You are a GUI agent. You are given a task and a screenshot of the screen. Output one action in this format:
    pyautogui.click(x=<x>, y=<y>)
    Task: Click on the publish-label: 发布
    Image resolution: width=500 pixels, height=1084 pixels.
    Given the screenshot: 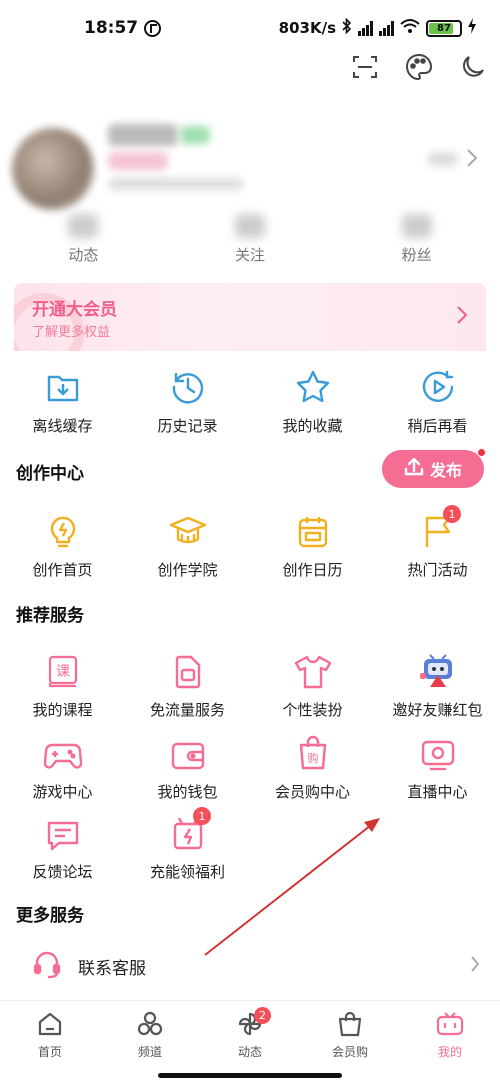 What is the action you would take?
    pyautogui.click(x=445, y=470)
    